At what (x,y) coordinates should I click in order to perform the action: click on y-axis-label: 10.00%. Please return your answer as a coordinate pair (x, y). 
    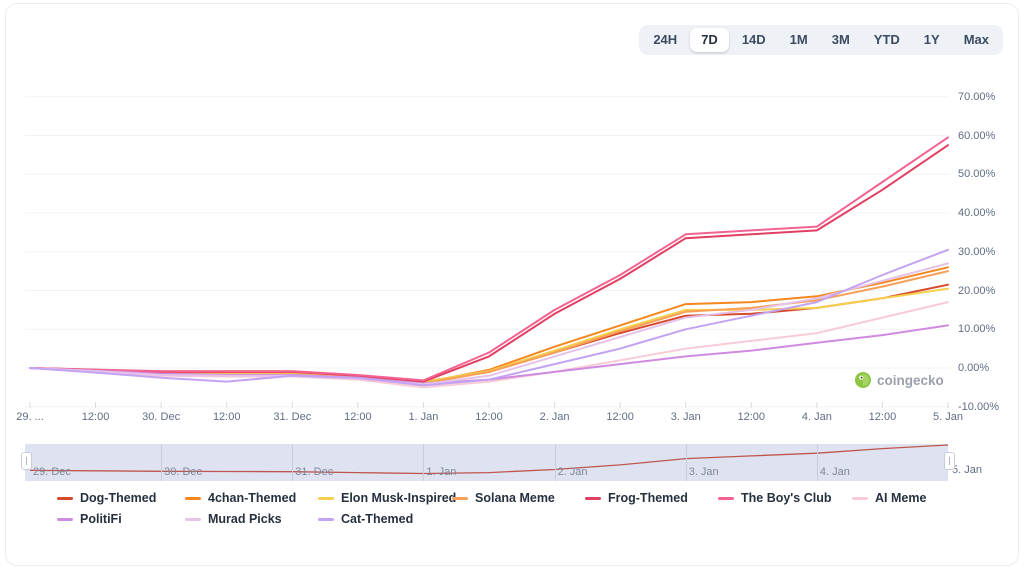
    Looking at the image, I should click on (977, 329).